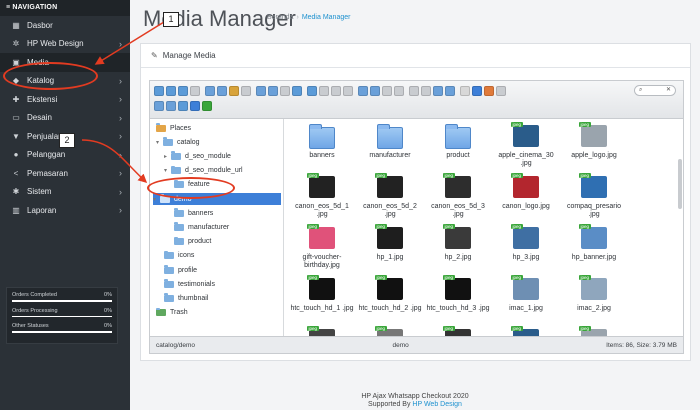 The width and height of the screenshot is (700, 410). I want to click on tree-node-d-seo-module-url: ▾ d_seo_module_url, so click(203, 171).